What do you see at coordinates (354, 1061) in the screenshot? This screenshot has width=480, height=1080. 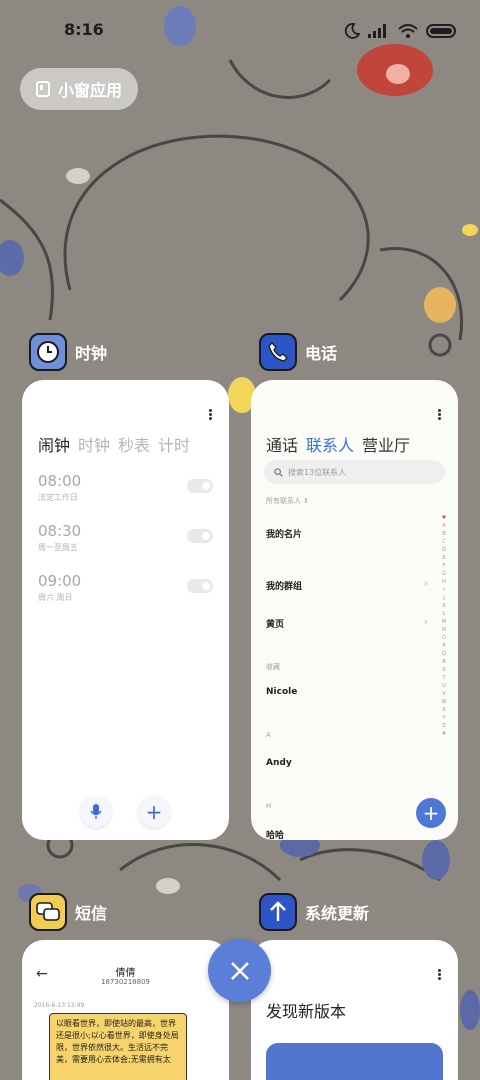 I see `update-banner` at bounding box center [354, 1061].